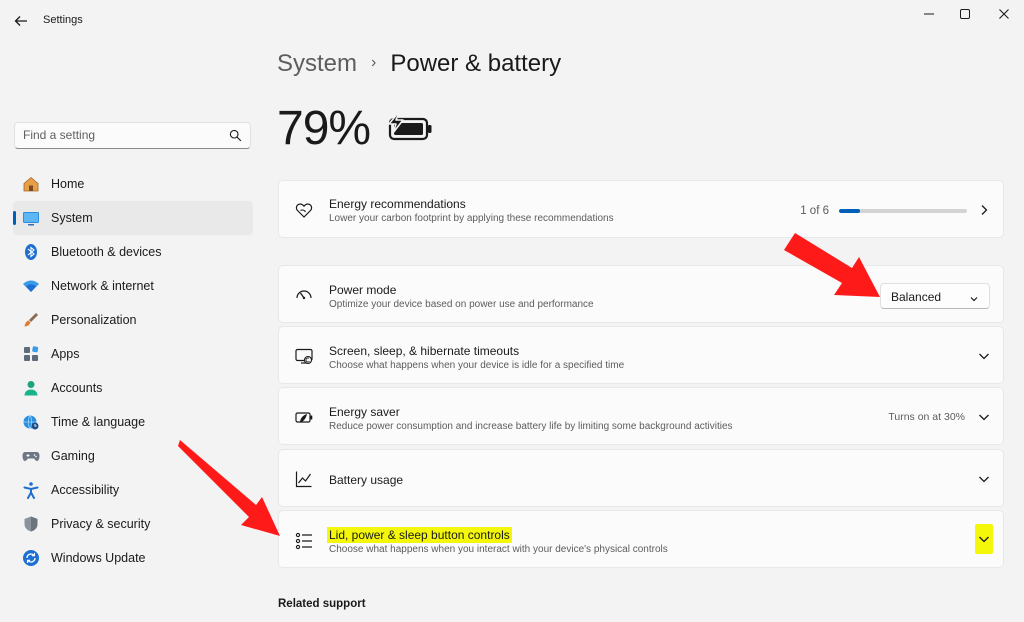  Describe the element at coordinates (133, 218) in the screenshot. I see `sidebar-item-system: System` at that location.